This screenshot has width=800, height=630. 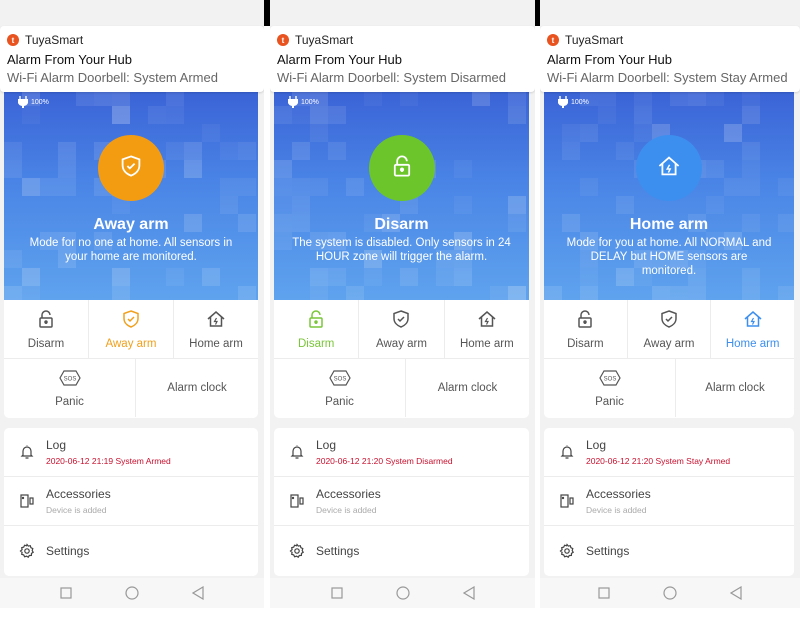 I want to click on notification-title: Alarm From Your Hub, so click(x=609, y=59).